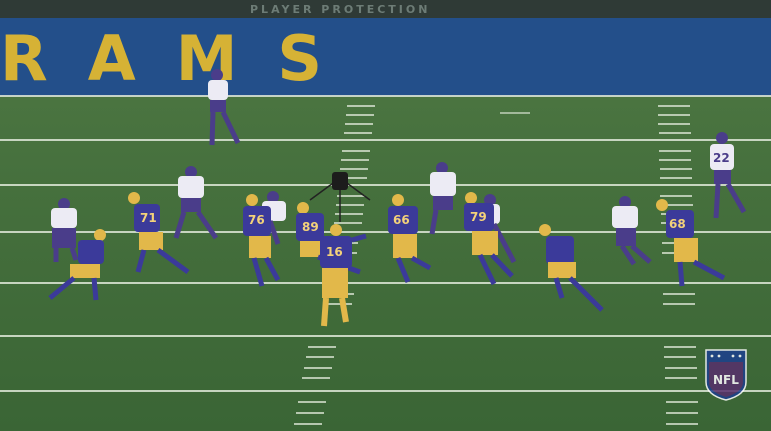 The image size is (771, 431). What do you see at coordinates (310, 227) in the screenshot?
I see `jersey-number-center: 89` at bounding box center [310, 227].